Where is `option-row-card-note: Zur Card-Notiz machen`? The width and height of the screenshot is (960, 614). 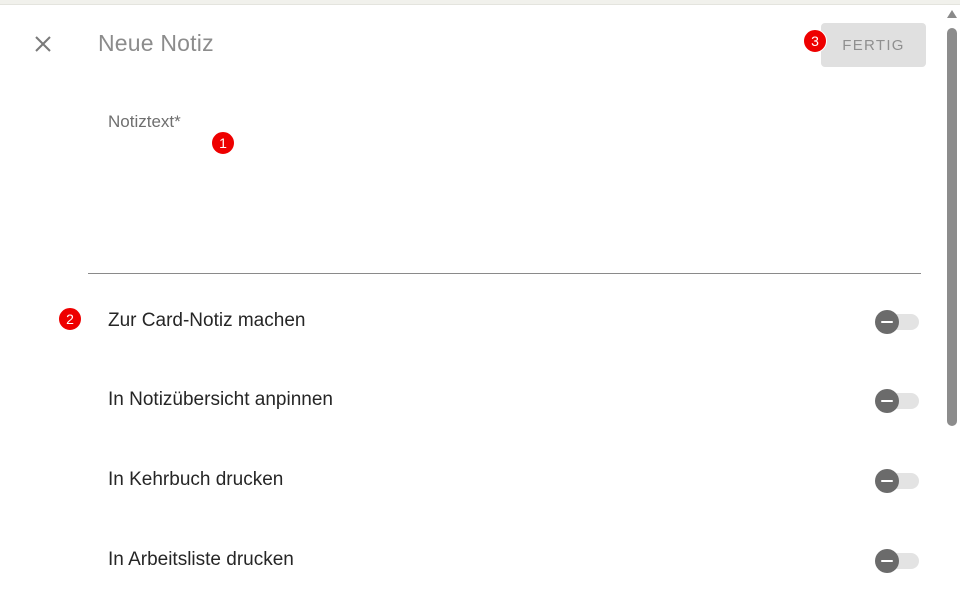 option-row-card-note: Zur Card-Notiz machen is located at coordinates (504, 321).